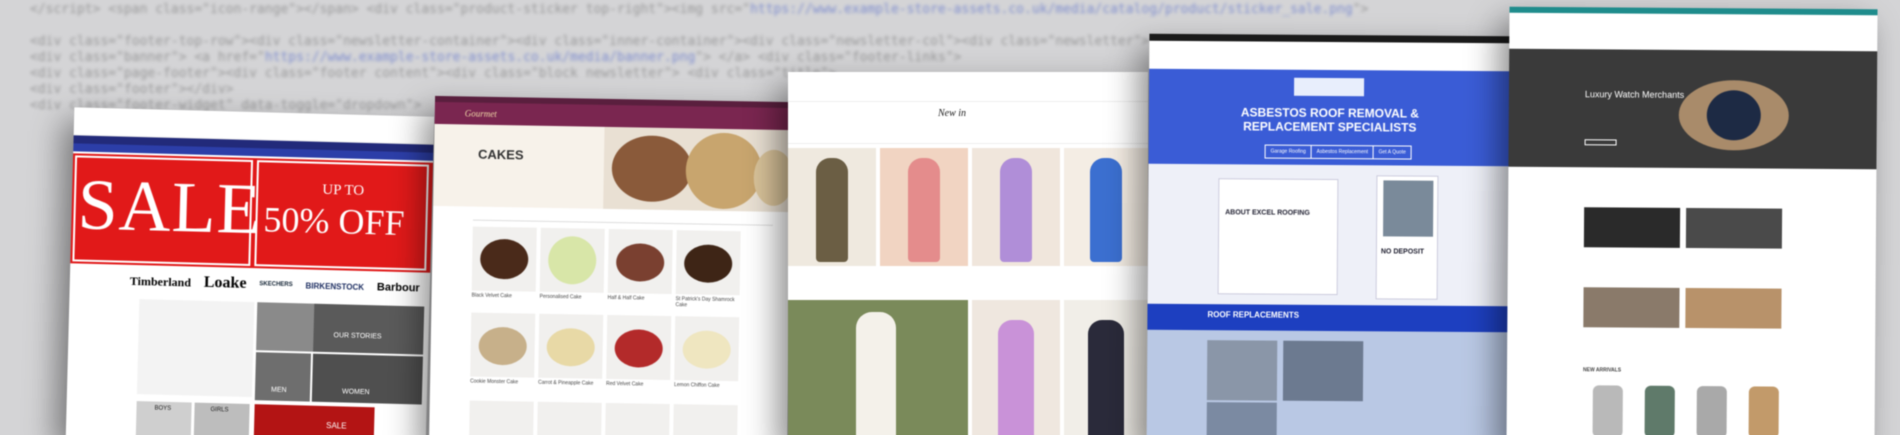  I want to click on category-tile-men: MEN, so click(283, 377).